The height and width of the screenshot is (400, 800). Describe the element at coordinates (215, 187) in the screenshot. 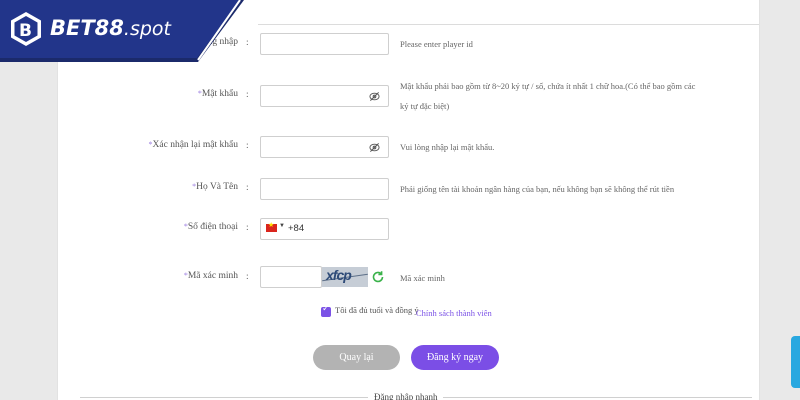

I see `fullname-label: *Họ Và Tên` at that location.